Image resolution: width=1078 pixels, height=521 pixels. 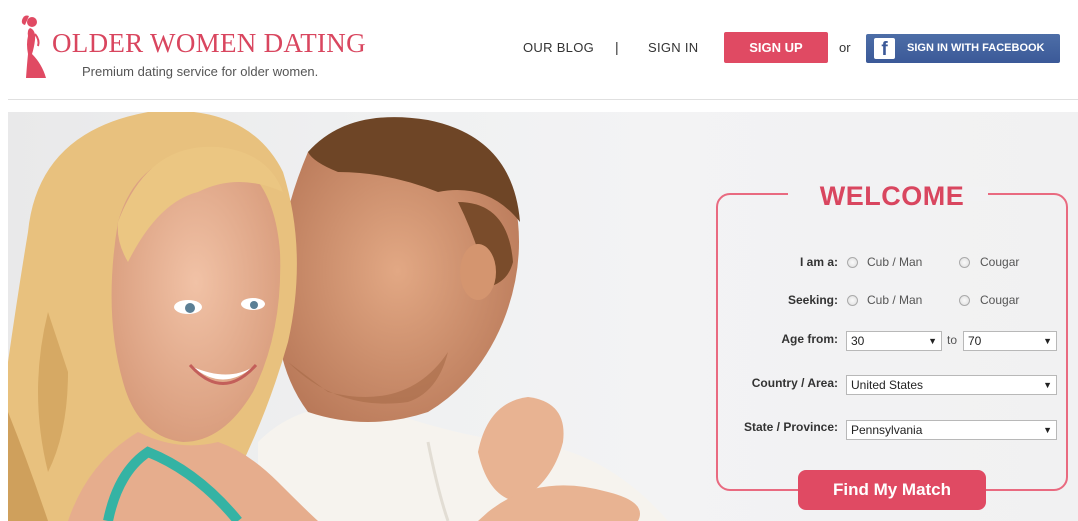 What do you see at coordinates (809, 339) in the screenshot?
I see `age-from-label: Age from:` at bounding box center [809, 339].